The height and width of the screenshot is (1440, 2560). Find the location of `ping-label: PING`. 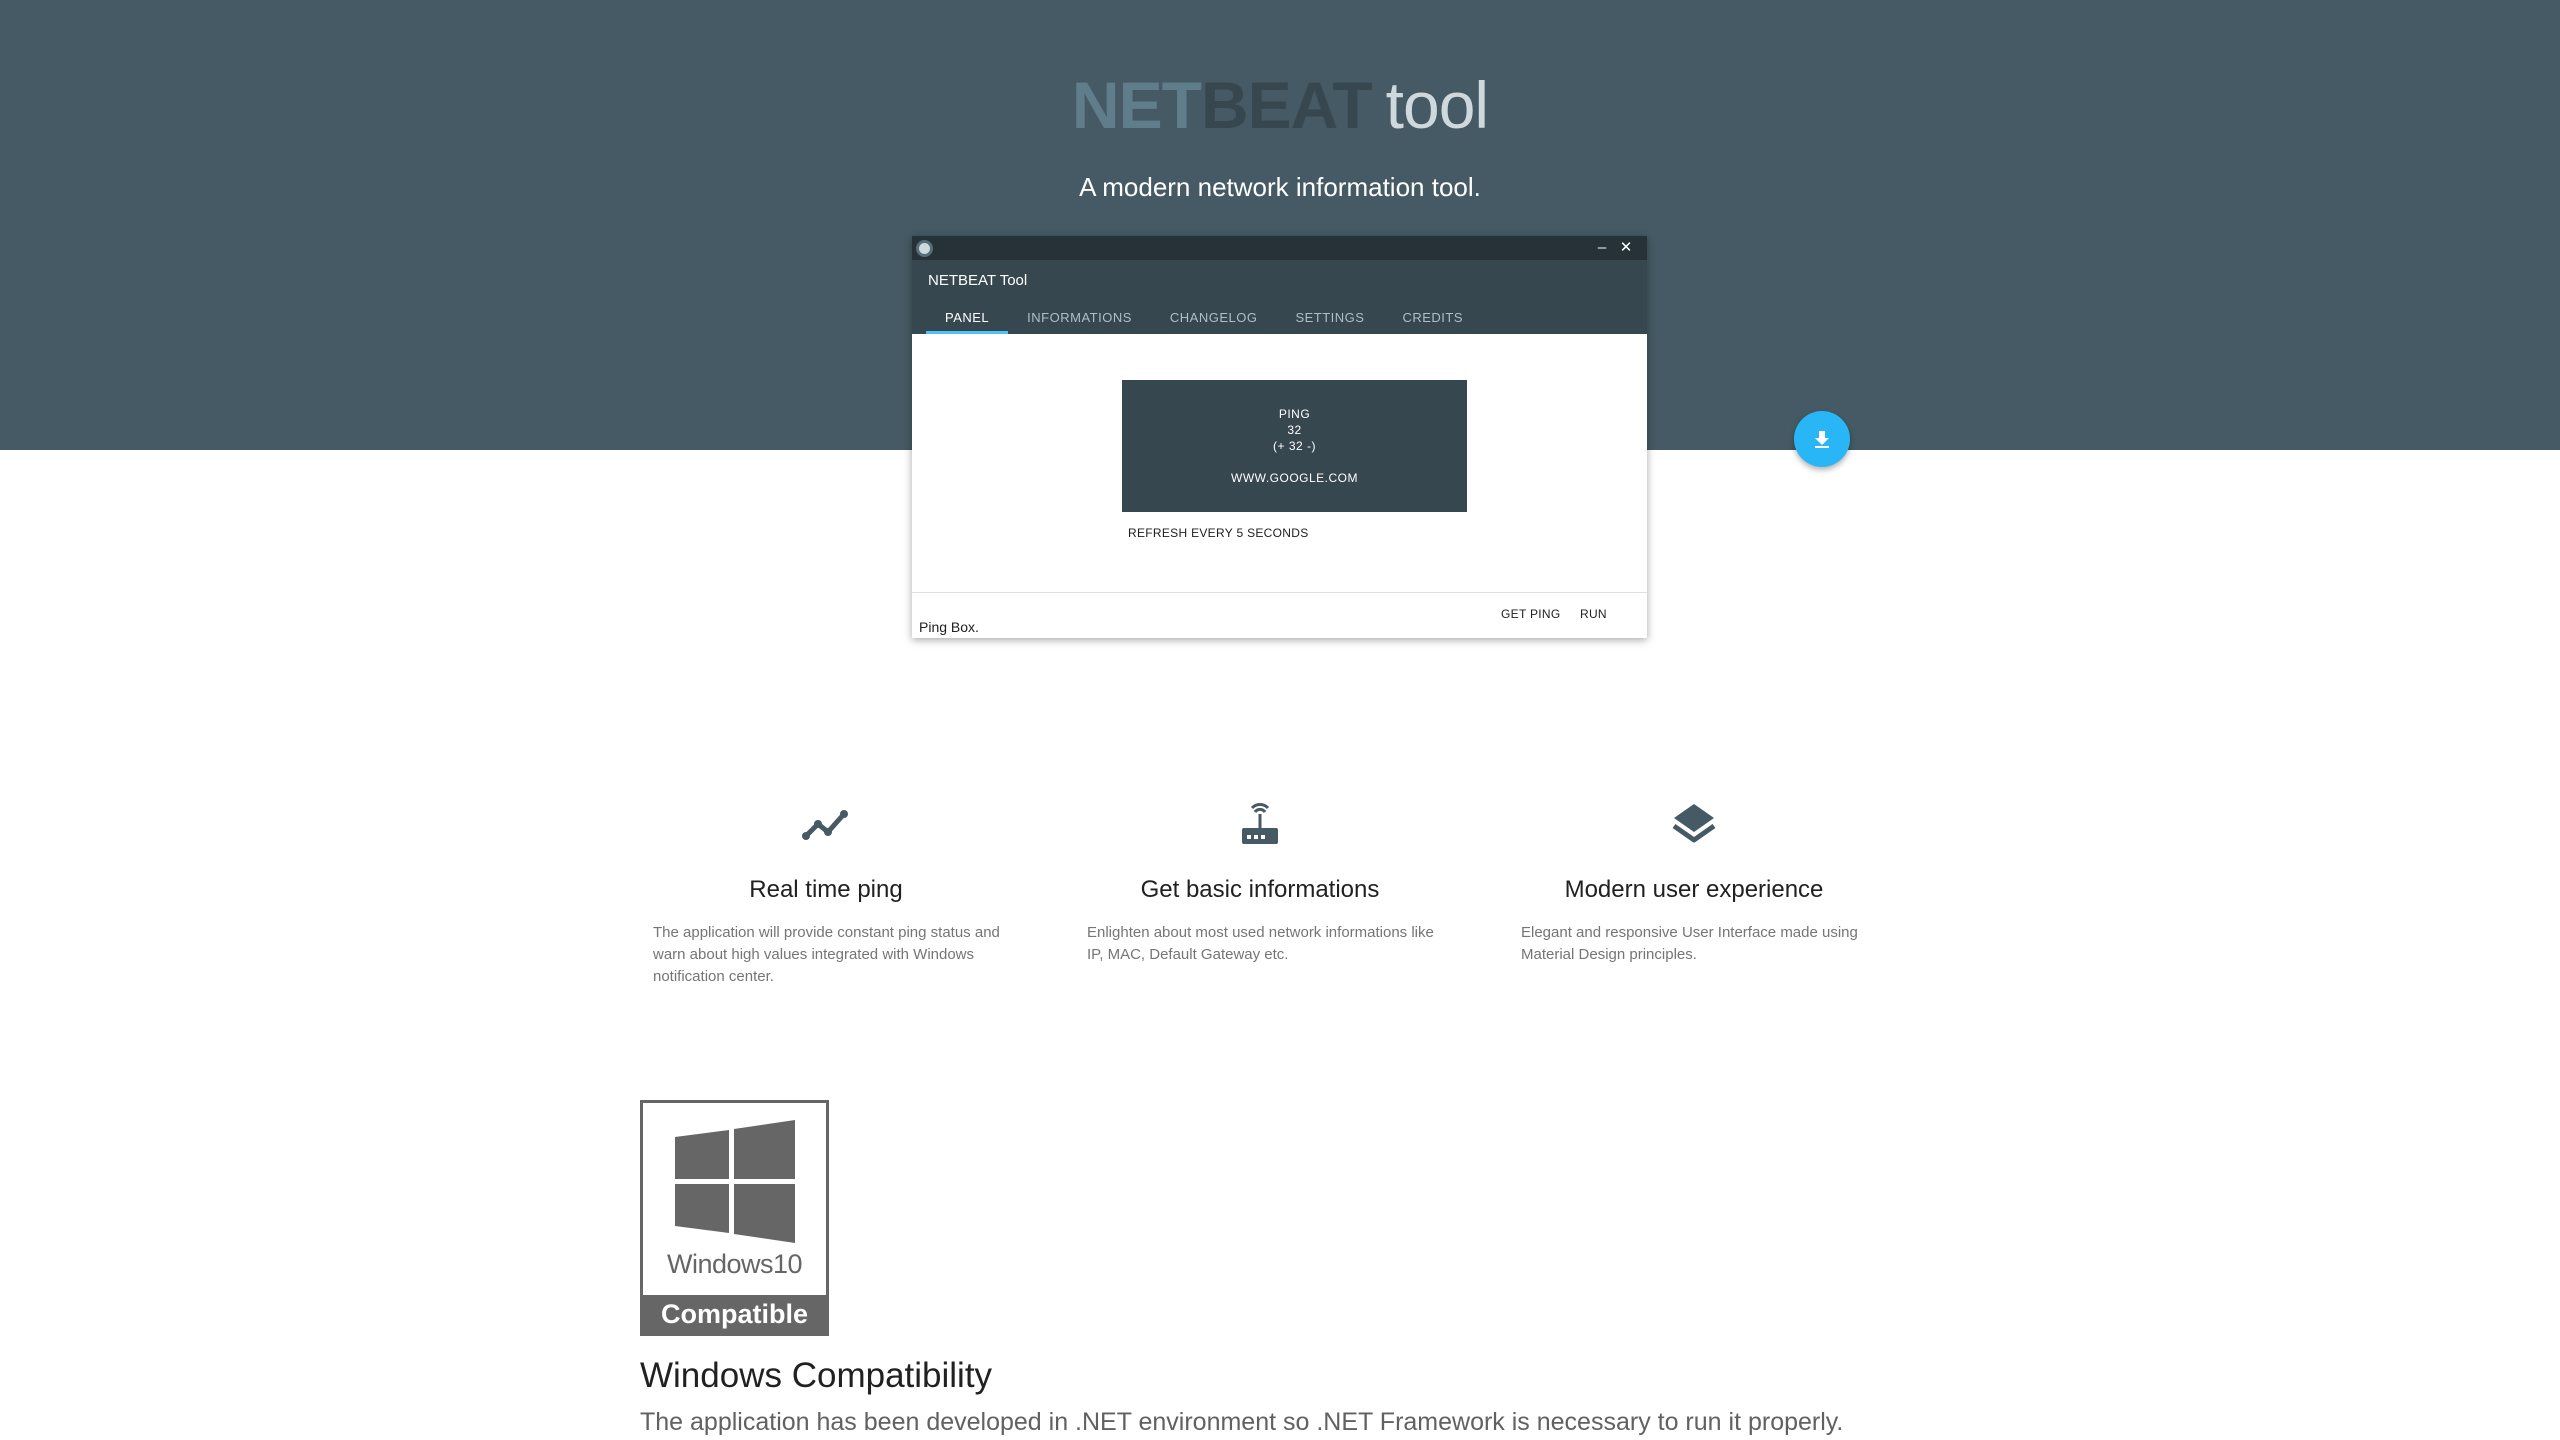

ping-label: PING is located at coordinates (1294, 414).